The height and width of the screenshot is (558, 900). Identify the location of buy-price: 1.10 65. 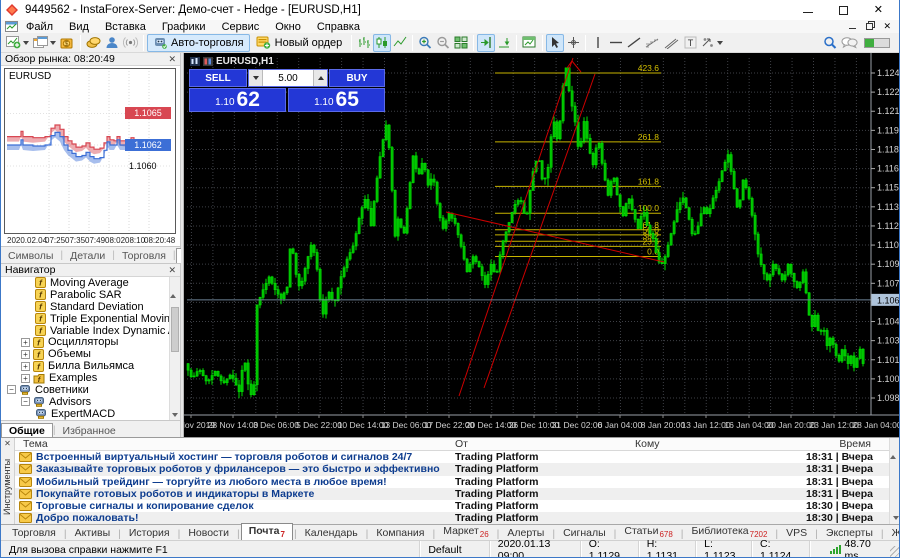
(336, 100).